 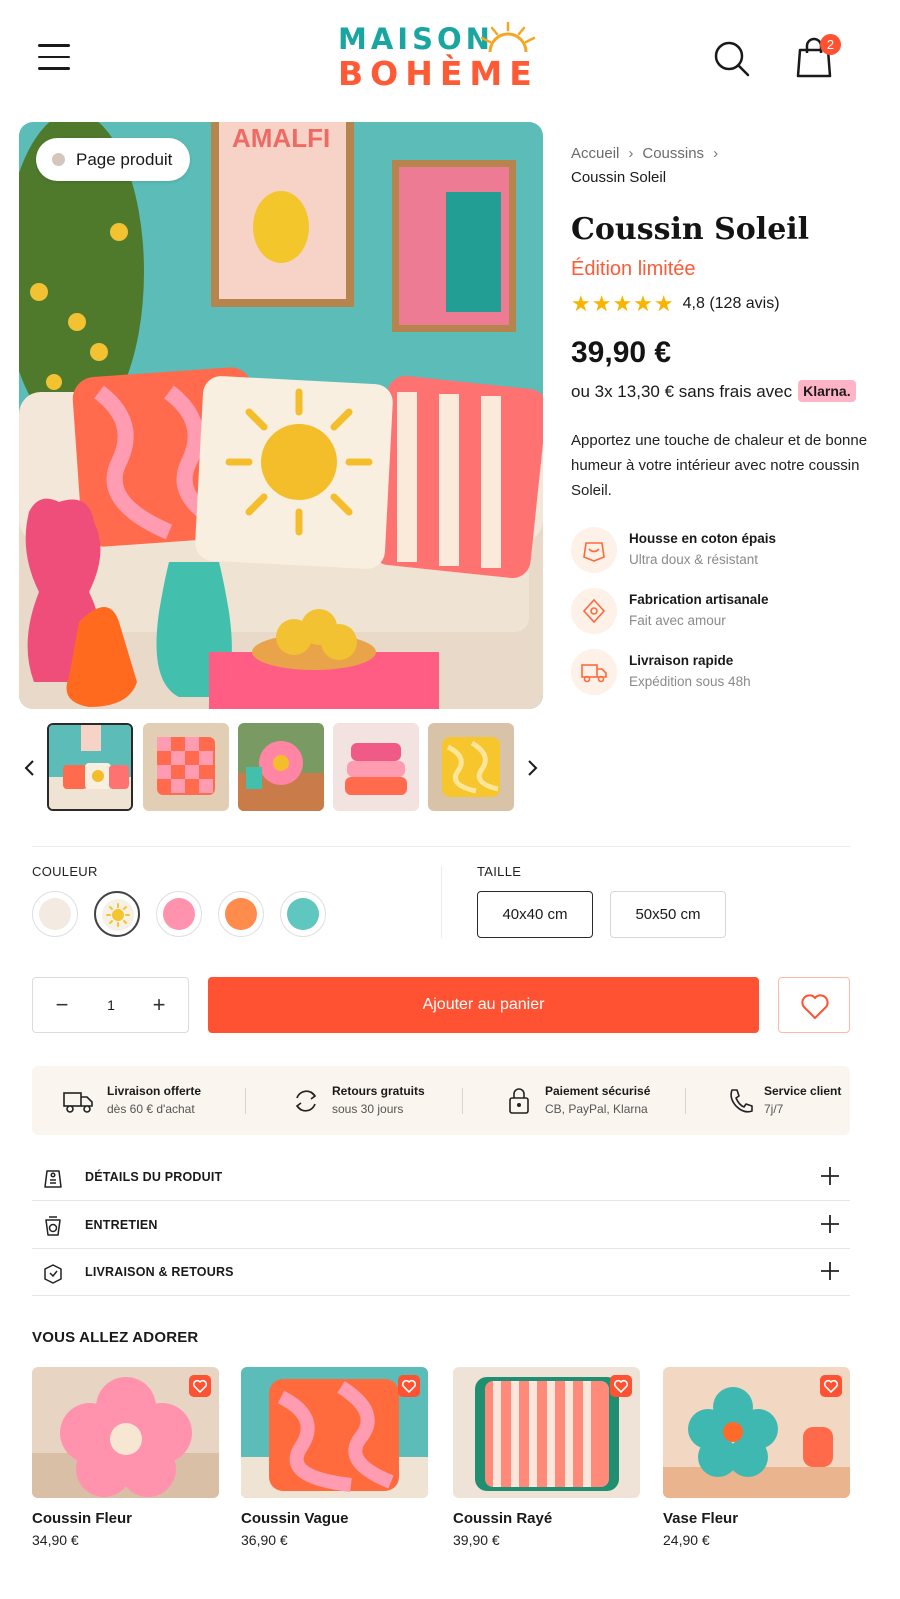 I want to click on size-option-50: 50x50 cm, so click(x=668, y=914).